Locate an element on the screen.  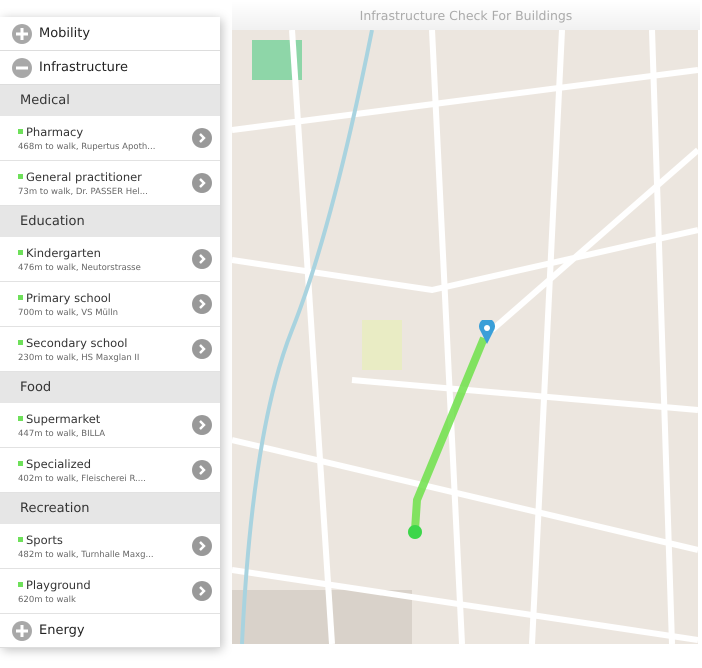
item-name: Specialized is located at coordinates (59, 463).